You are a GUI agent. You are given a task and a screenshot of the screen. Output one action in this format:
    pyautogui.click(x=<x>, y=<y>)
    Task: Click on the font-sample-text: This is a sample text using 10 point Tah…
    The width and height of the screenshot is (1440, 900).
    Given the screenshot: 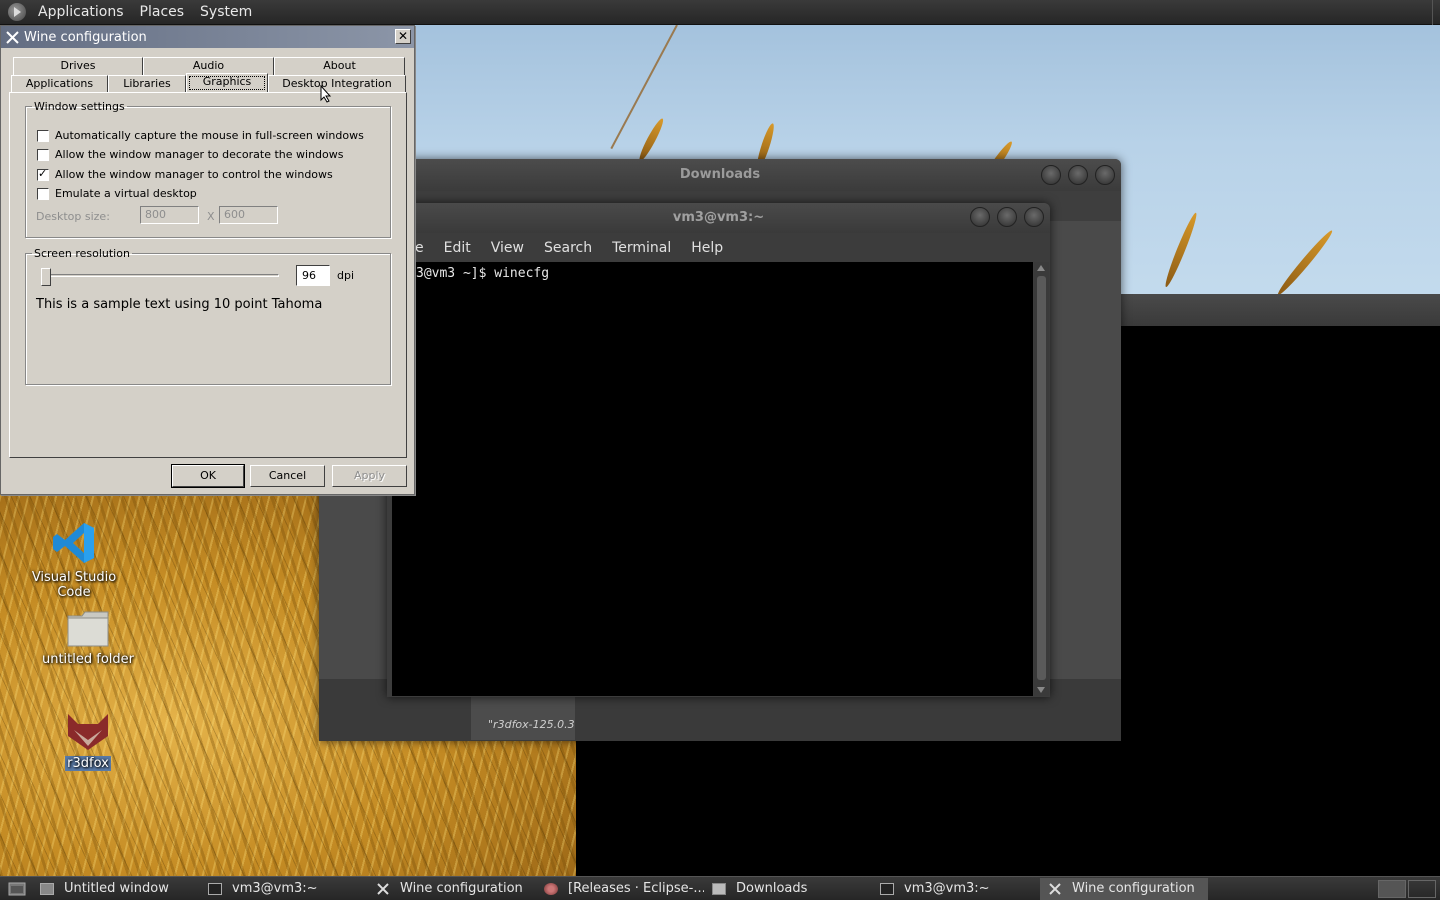 What is the action you would take?
    pyautogui.click(x=179, y=304)
    